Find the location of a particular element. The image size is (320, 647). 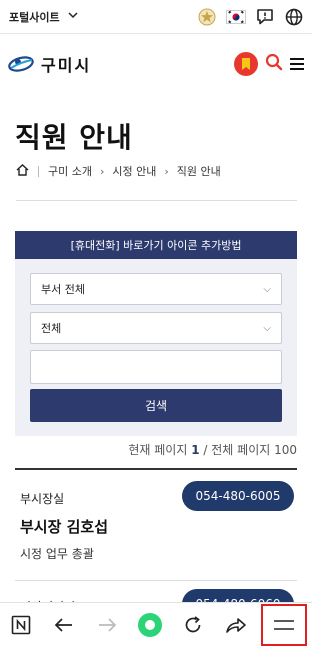

keyword-input is located at coordinates (156, 367).